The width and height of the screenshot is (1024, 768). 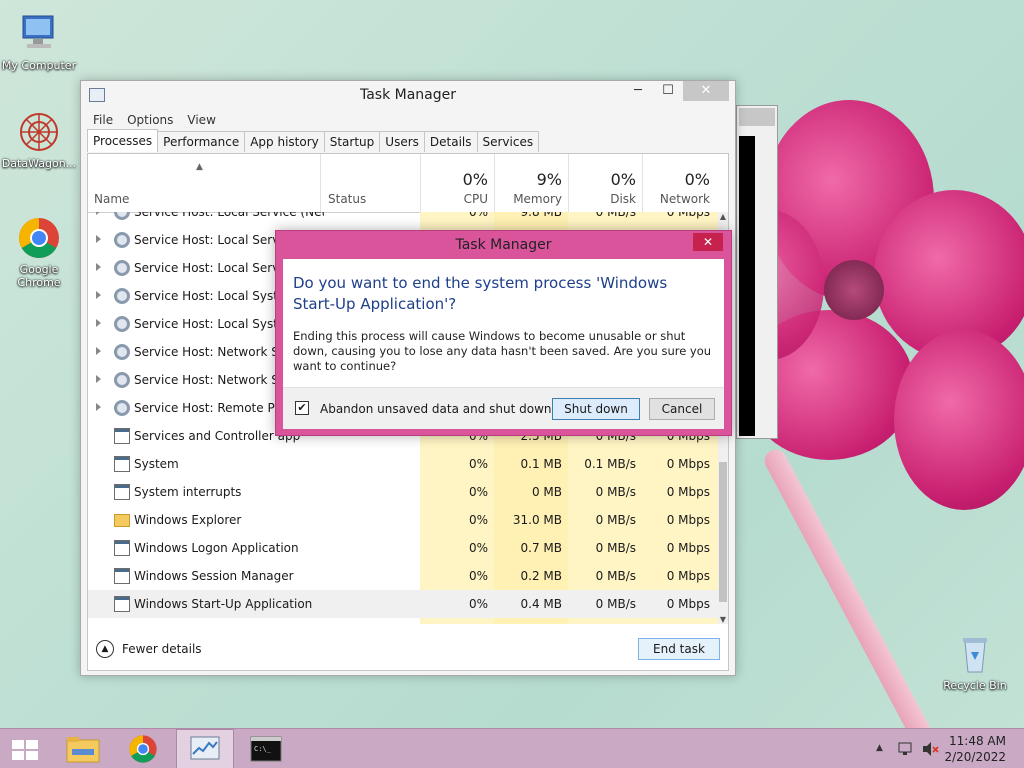 What do you see at coordinates (150, 120) in the screenshot?
I see `menu-options: Options` at bounding box center [150, 120].